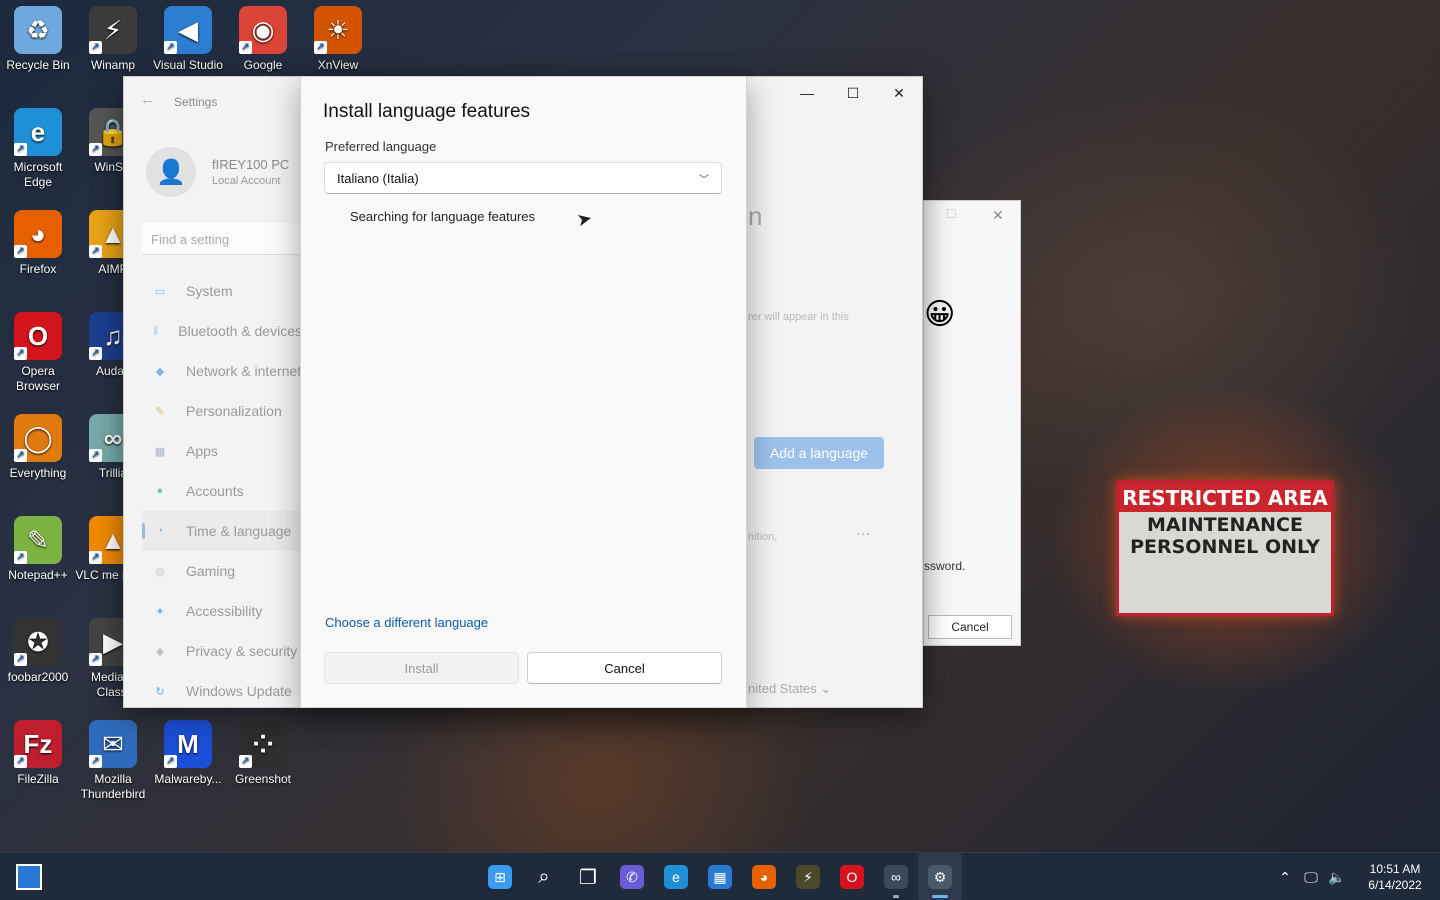 The width and height of the screenshot is (1440, 900). I want to click on sidebar-item: ↻ Windows Update, so click(222, 691).